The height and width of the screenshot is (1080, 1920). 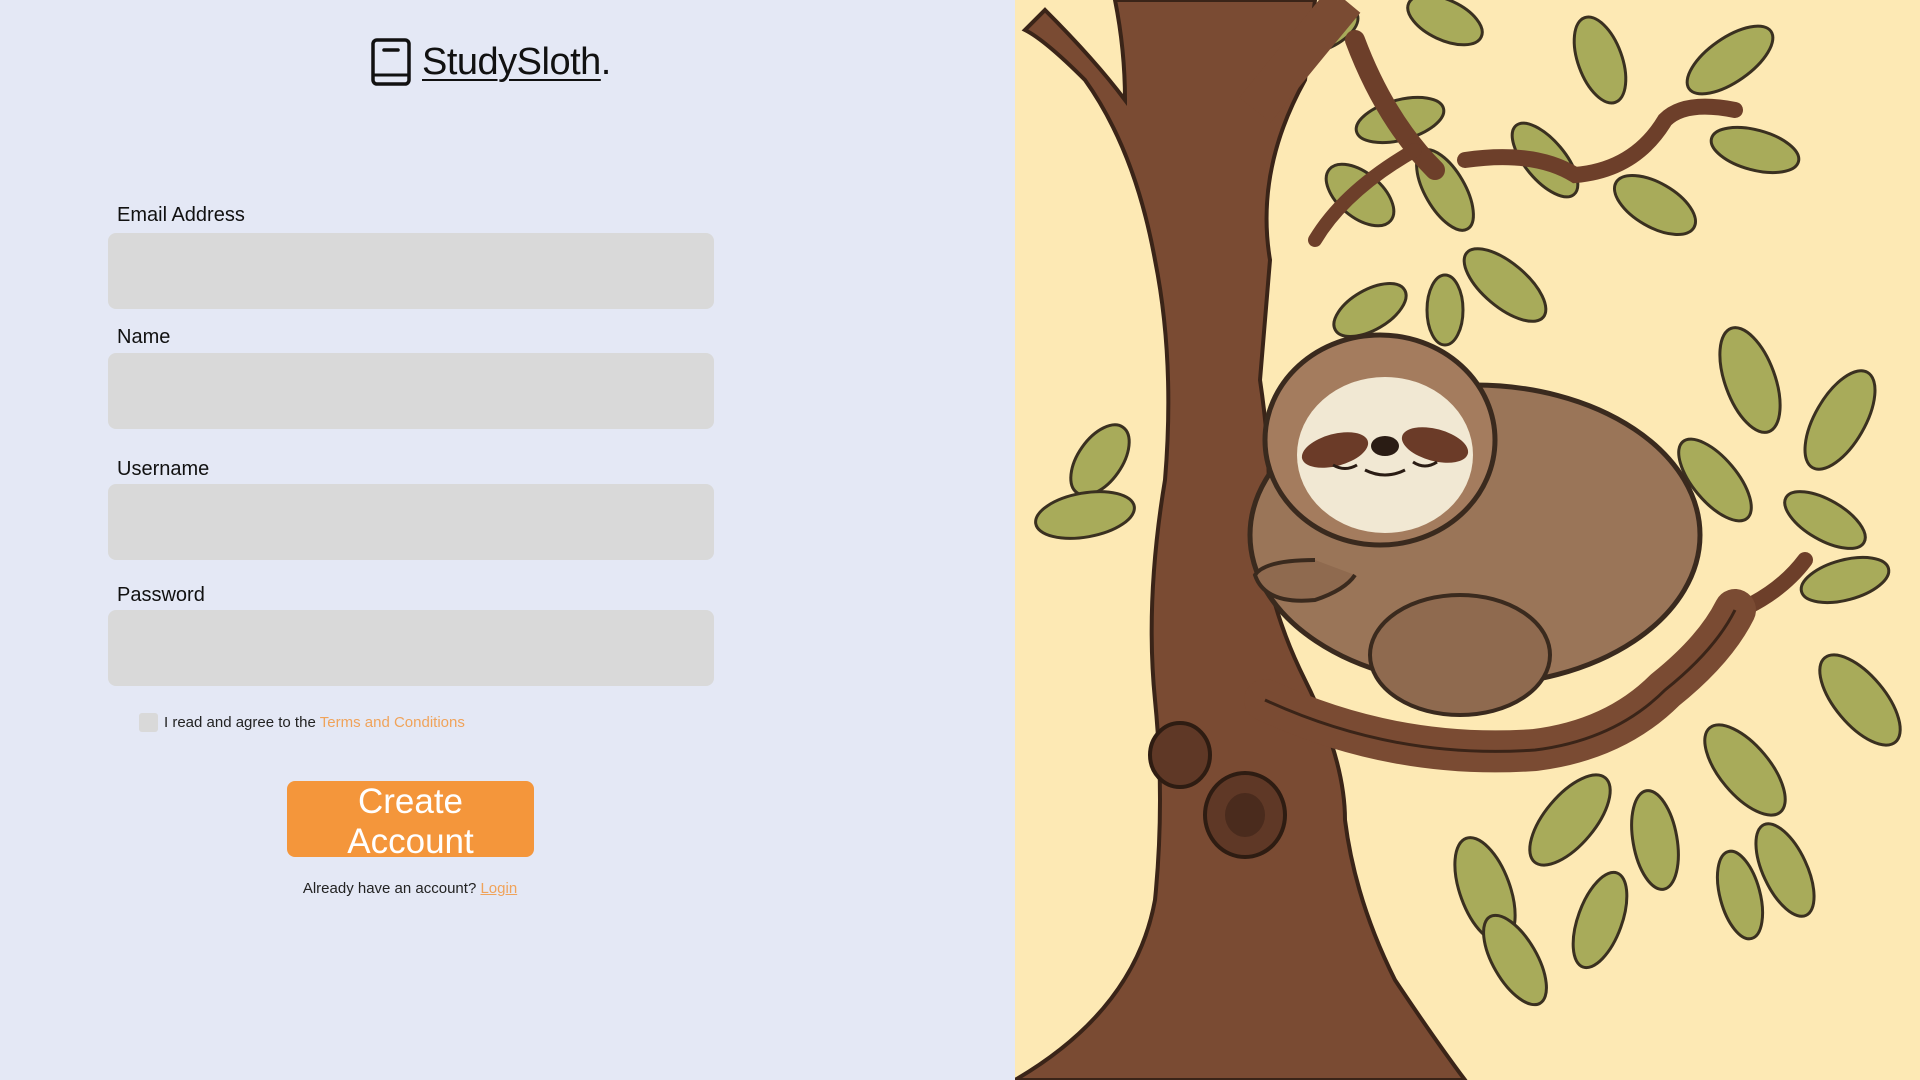 I want to click on login-prompt-row: Already have an account? Login, so click(x=410, y=888).